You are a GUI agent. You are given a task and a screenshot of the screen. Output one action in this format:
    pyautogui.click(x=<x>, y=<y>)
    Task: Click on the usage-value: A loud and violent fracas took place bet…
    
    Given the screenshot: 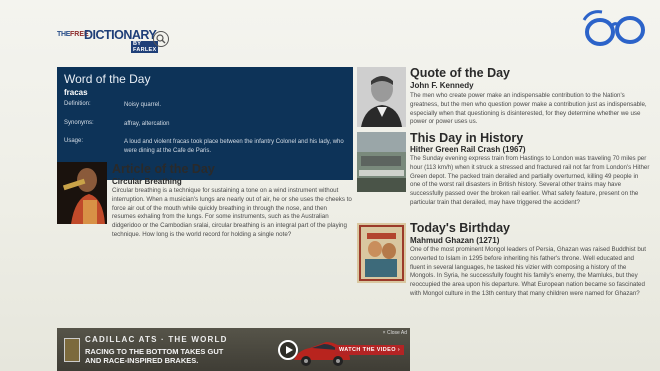 What is the action you would take?
    pyautogui.click(x=234, y=146)
    